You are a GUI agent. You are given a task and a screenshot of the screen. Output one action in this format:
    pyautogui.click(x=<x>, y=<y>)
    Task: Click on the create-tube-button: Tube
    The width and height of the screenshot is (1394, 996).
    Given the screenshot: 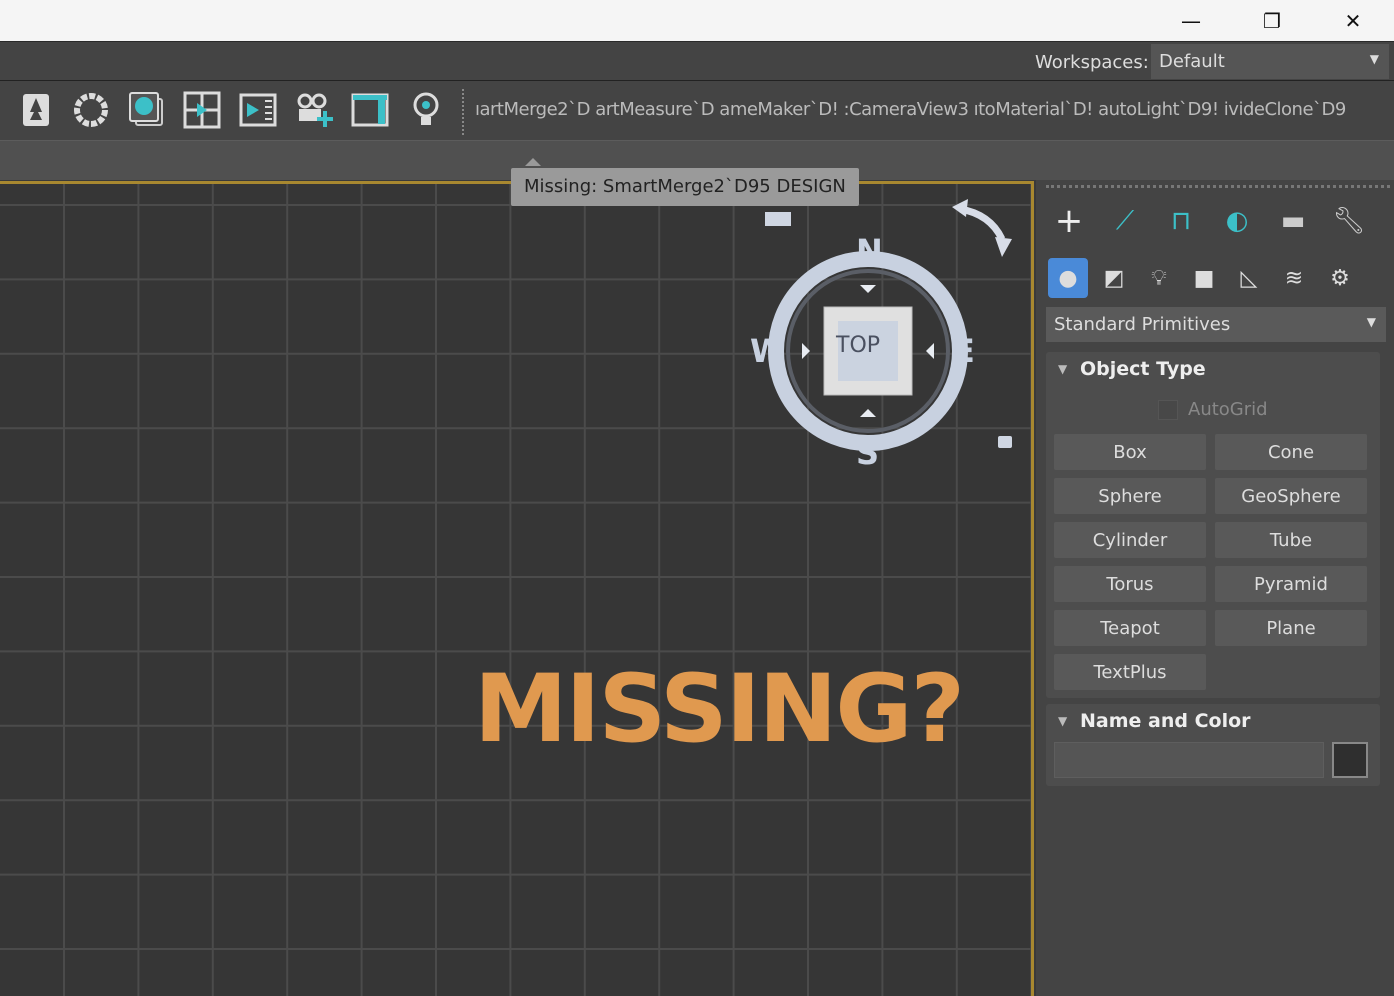 What is the action you would take?
    pyautogui.click(x=1291, y=540)
    